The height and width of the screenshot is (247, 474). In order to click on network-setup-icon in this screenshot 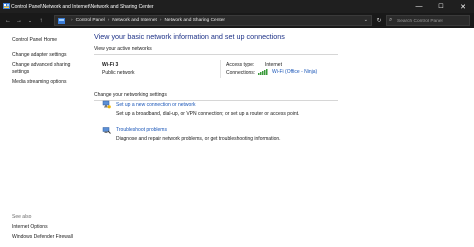, I will do `click(106, 104)`.